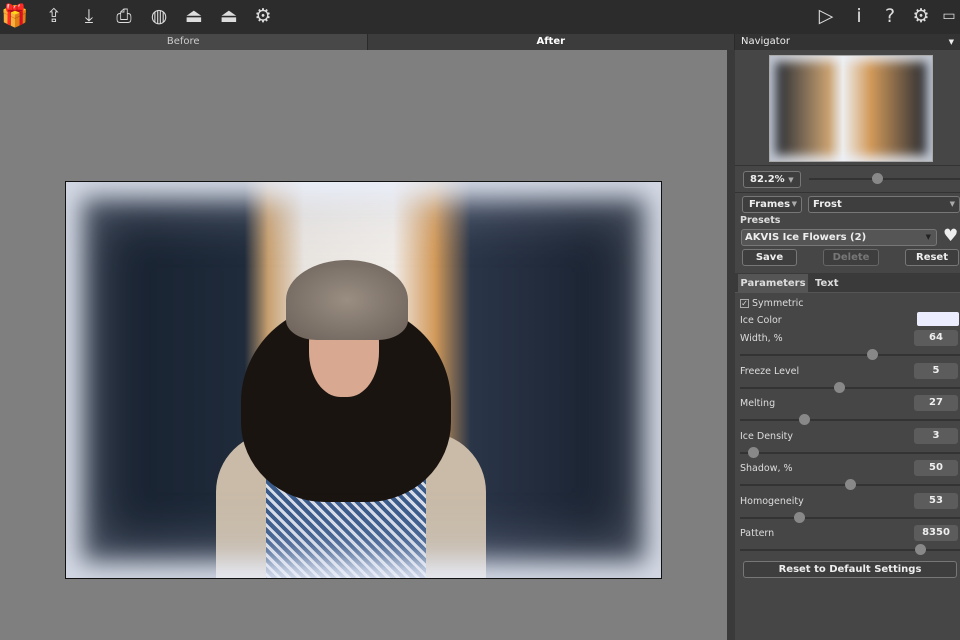  I want to click on batch-settings-icon: ⏏, so click(229, 16).